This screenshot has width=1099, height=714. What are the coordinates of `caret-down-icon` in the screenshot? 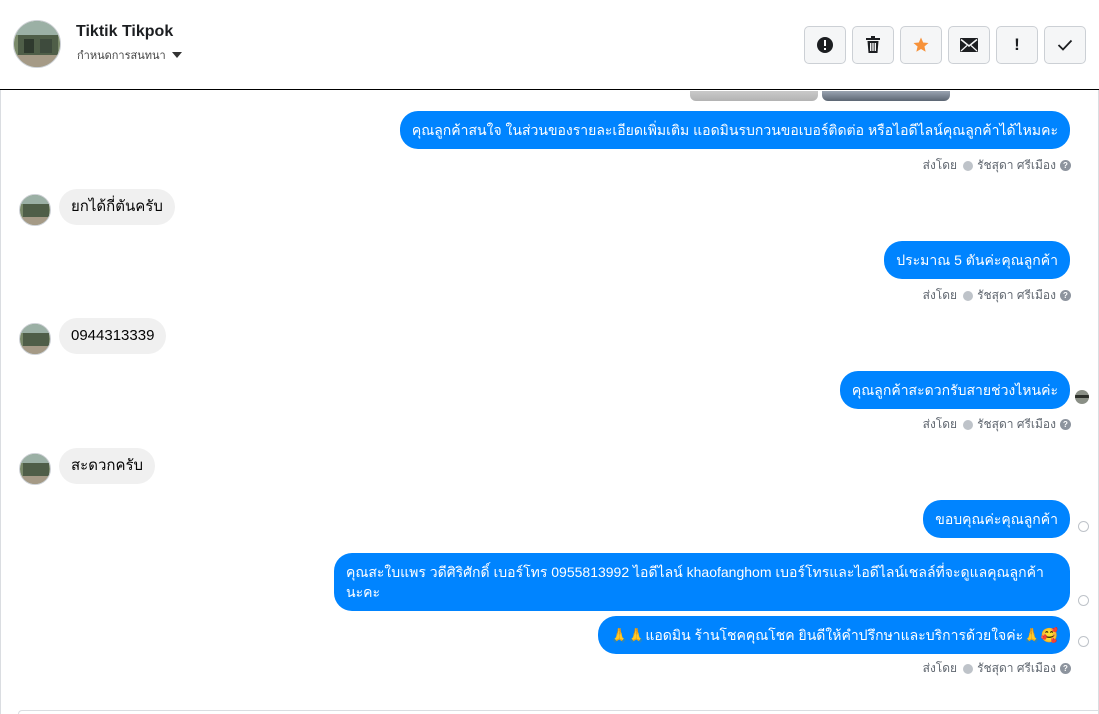 It's located at (176, 55).